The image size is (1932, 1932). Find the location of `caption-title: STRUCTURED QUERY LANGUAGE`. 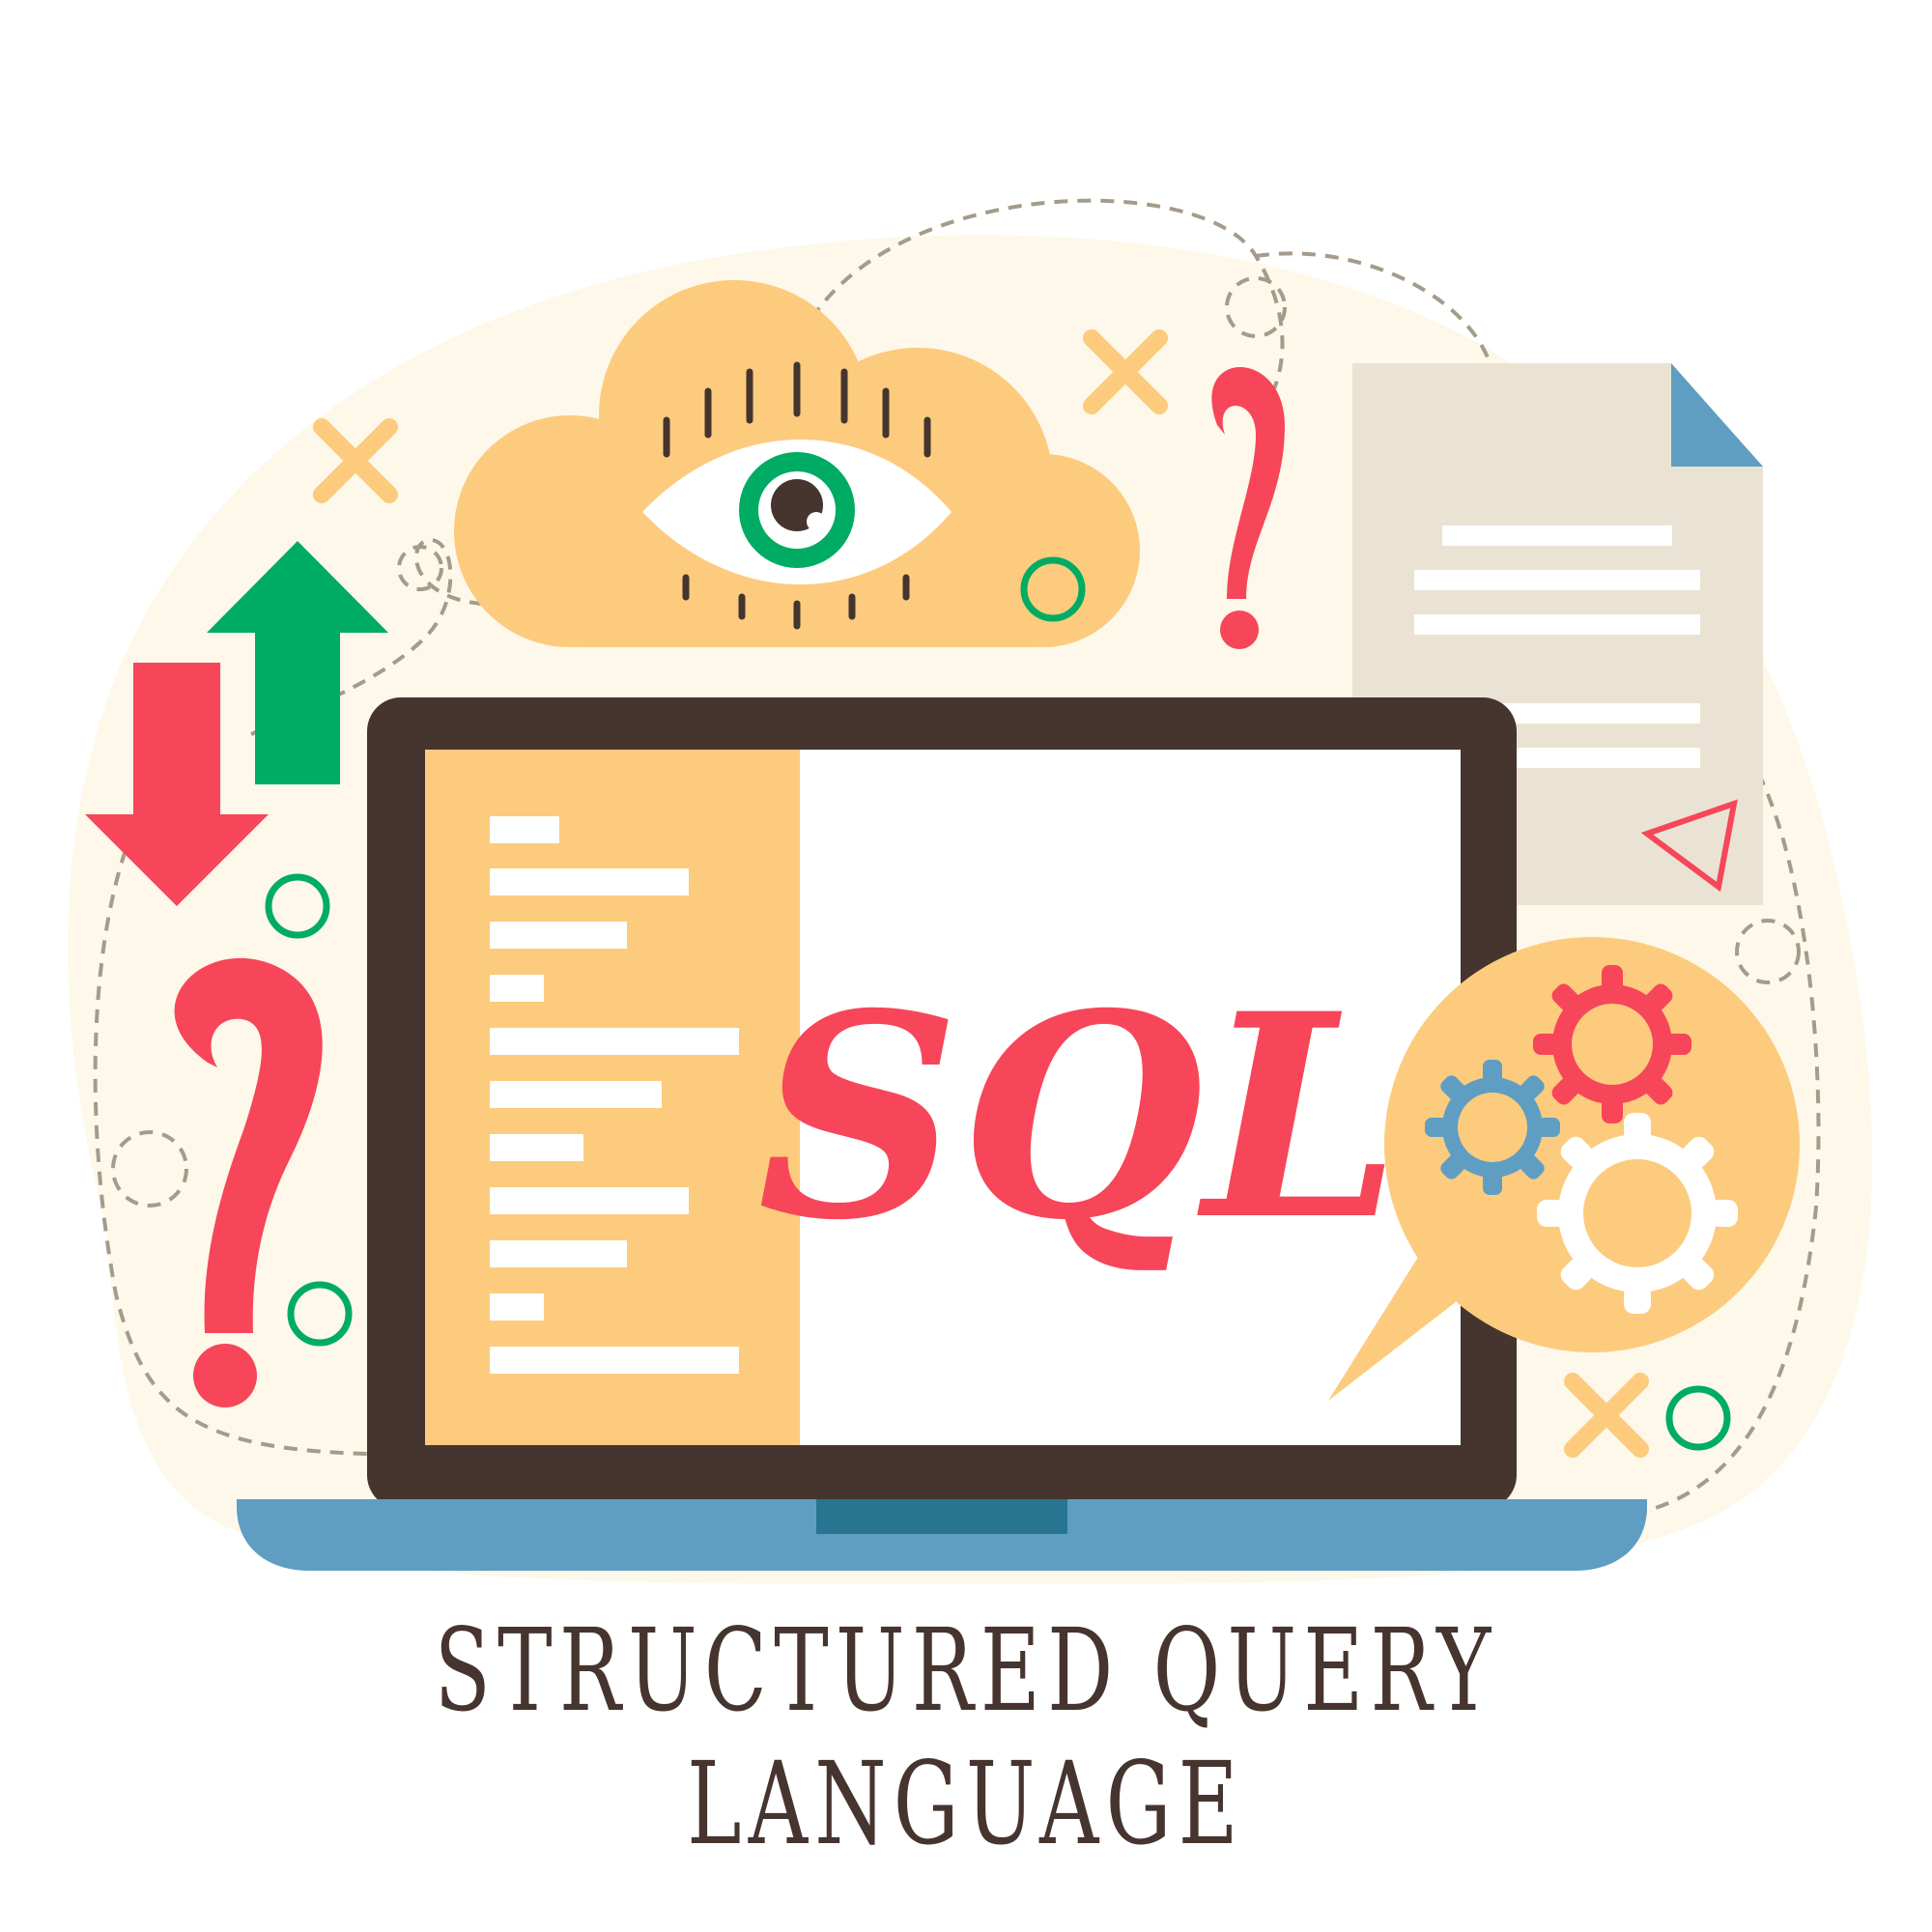

caption-title: STRUCTURED QUERY LANGUAGE is located at coordinates (966, 1737).